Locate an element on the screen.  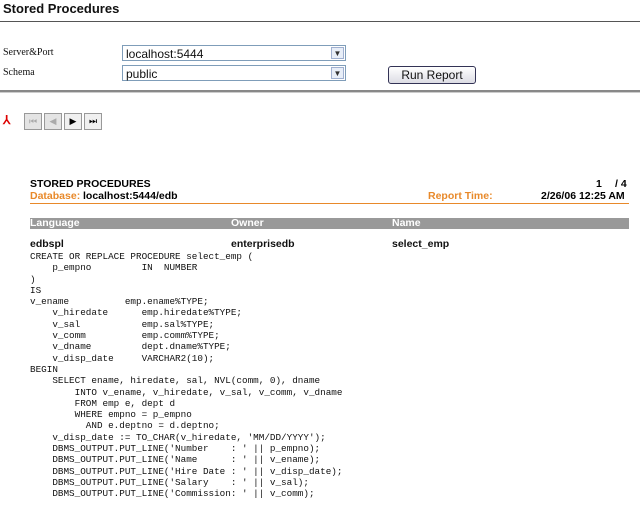
cell-owner: enterprisedb is located at coordinates (263, 244).